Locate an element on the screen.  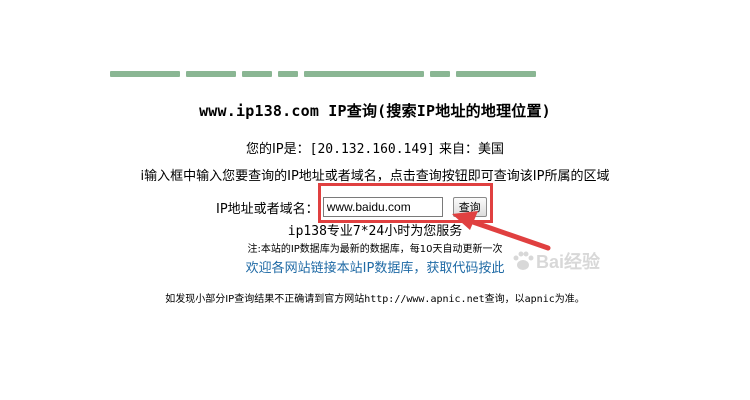
from-value: 美国 is located at coordinates (491, 149).